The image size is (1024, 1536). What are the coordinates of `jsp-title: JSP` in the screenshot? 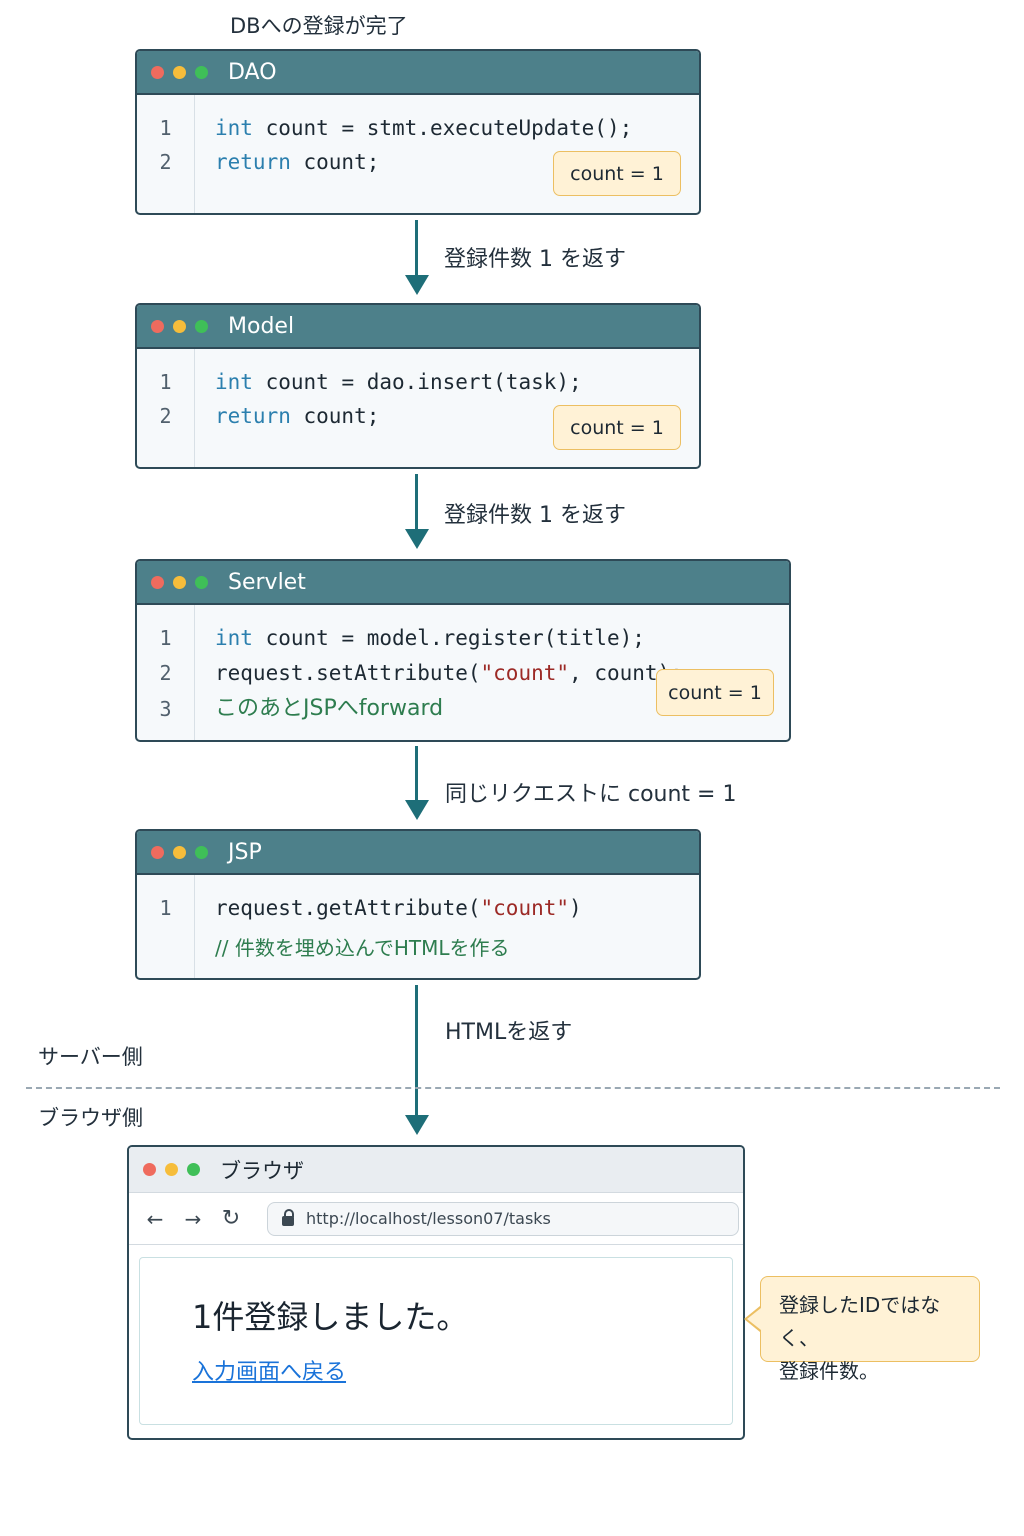 It's located at (245, 852).